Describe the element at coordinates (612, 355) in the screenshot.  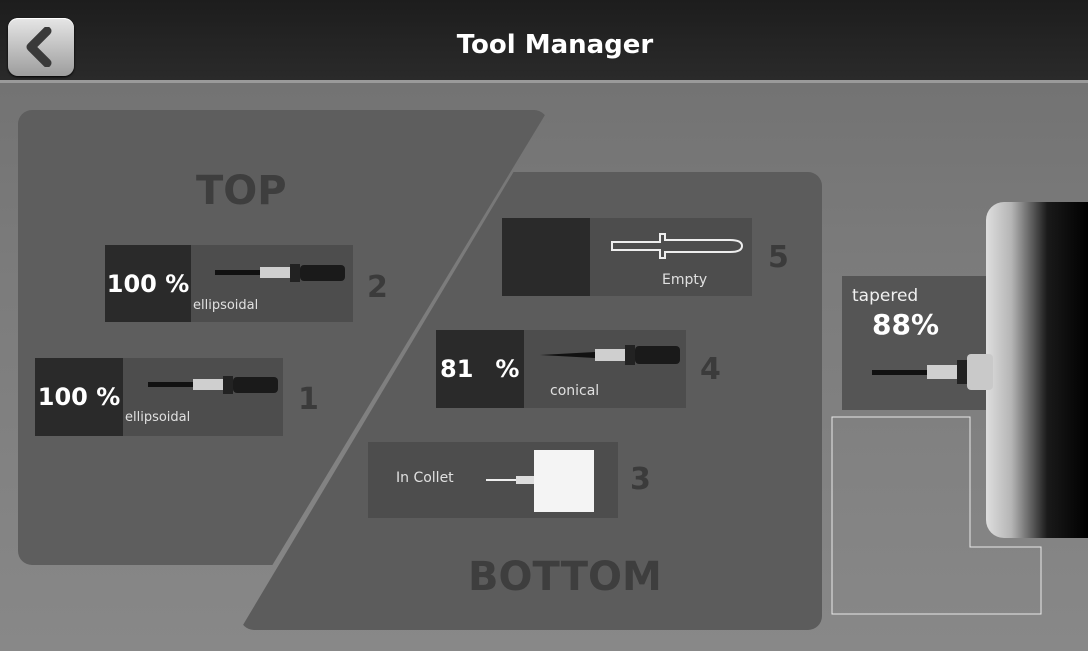
I see `conical-tool-icon` at that location.